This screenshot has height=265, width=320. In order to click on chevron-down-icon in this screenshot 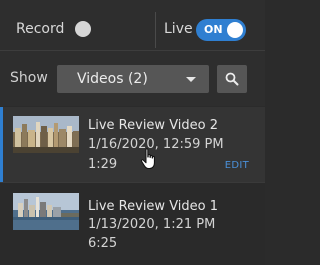, I will do `click(191, 79)`.